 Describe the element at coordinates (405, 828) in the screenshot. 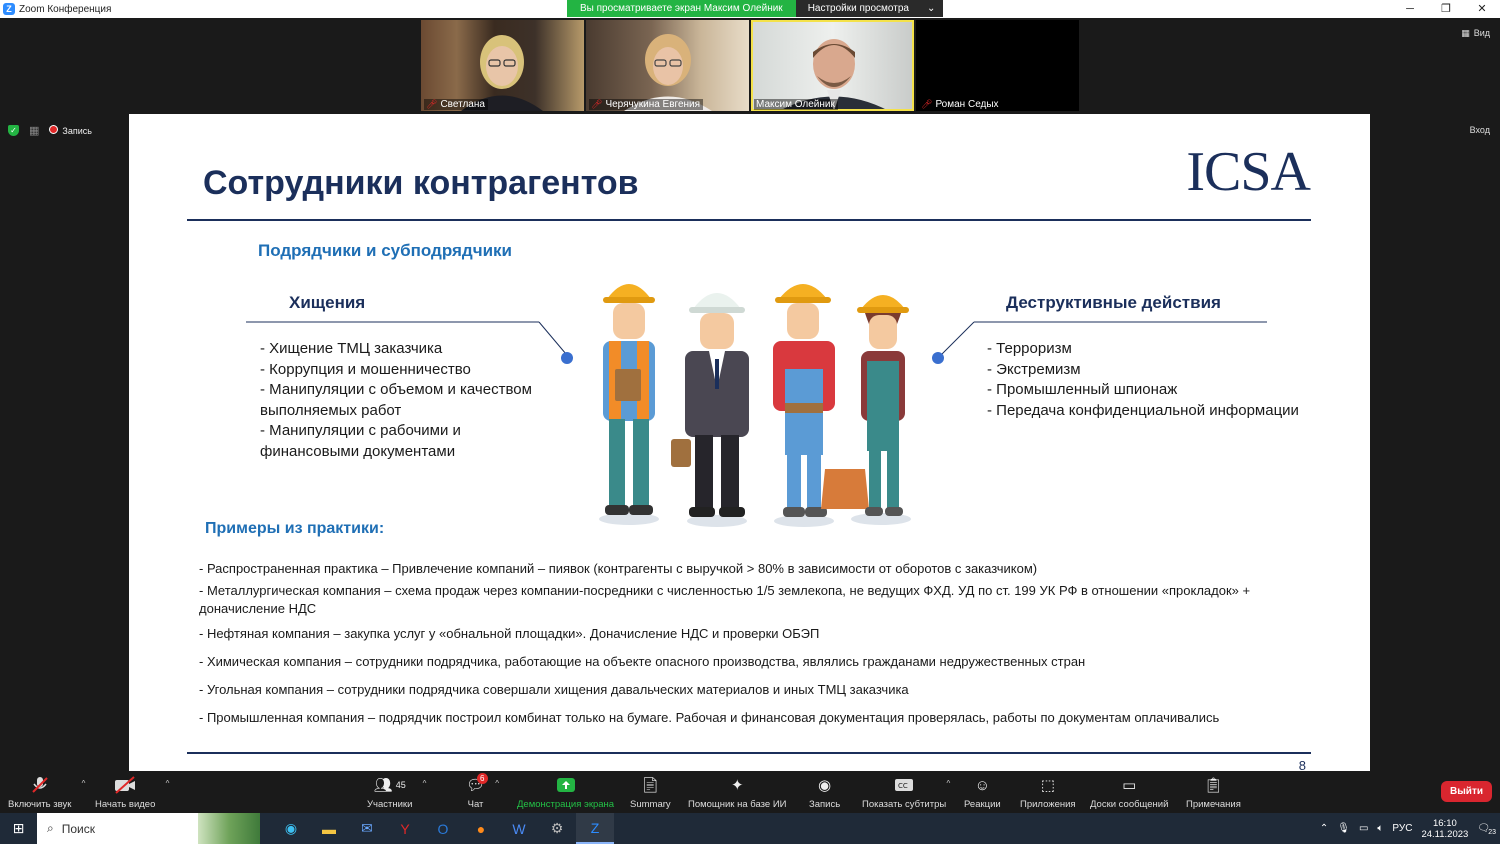

I see `yandex-browser-icon: Y` at that location.